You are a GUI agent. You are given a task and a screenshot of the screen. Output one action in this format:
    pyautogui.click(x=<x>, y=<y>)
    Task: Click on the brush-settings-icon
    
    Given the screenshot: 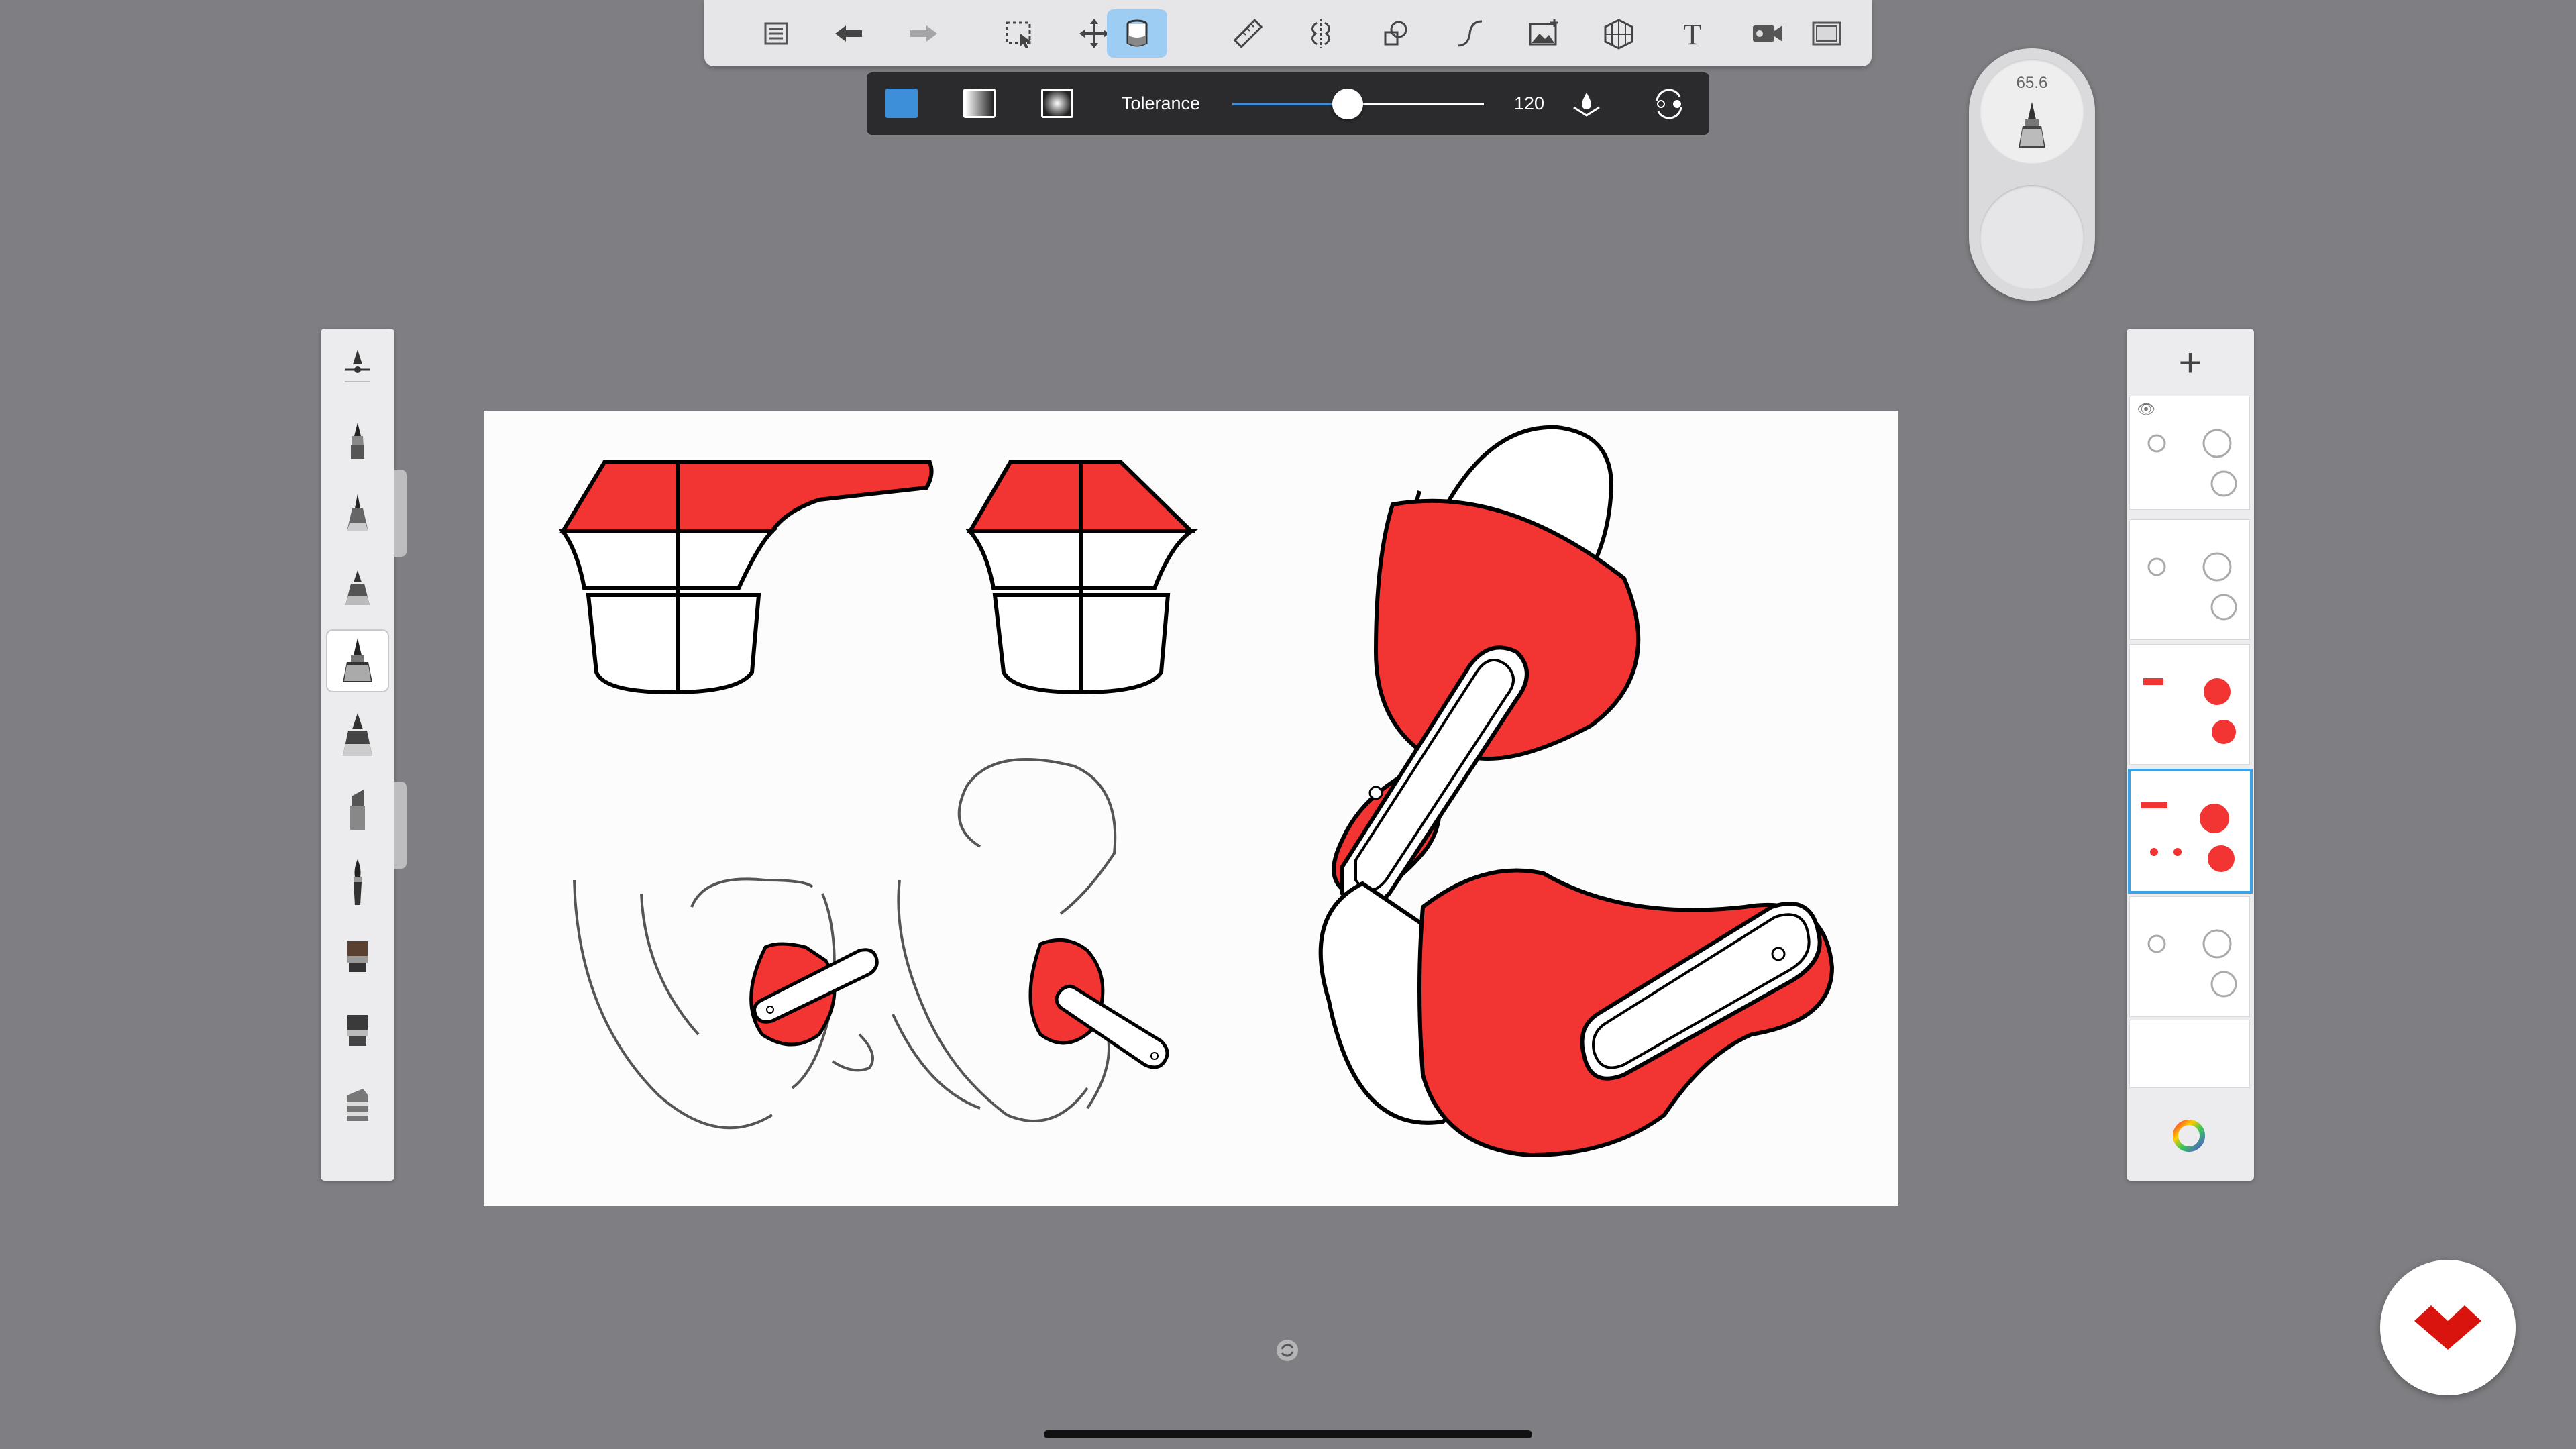 What is the action you would take?
    pyautogui.click(x=357, y=365)
    